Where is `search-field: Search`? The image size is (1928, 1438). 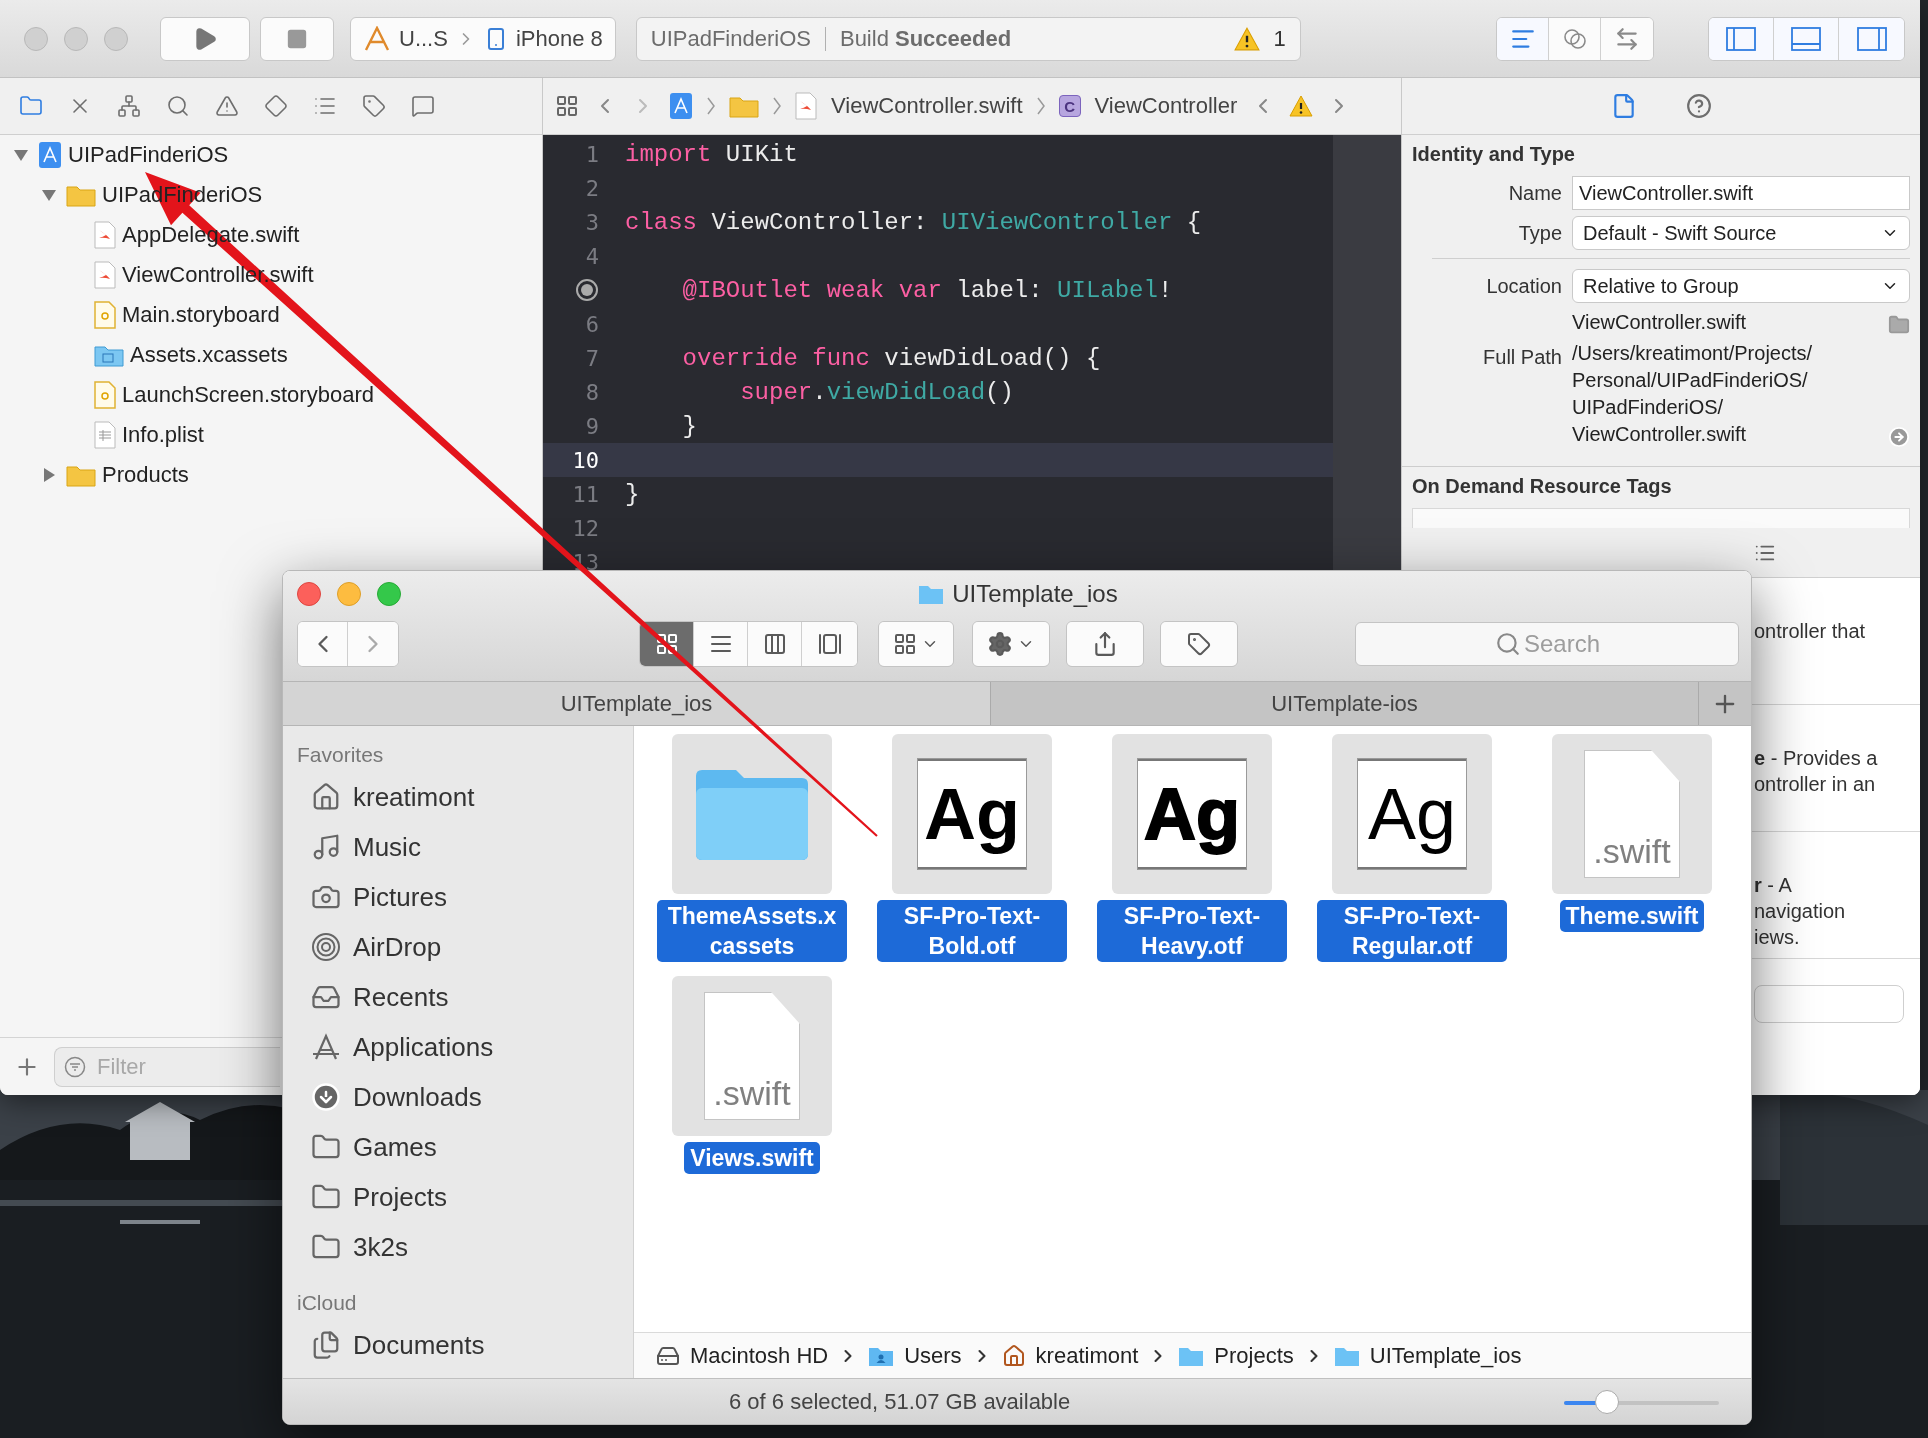
search-field: Search is located at coordinates (1547, 644).